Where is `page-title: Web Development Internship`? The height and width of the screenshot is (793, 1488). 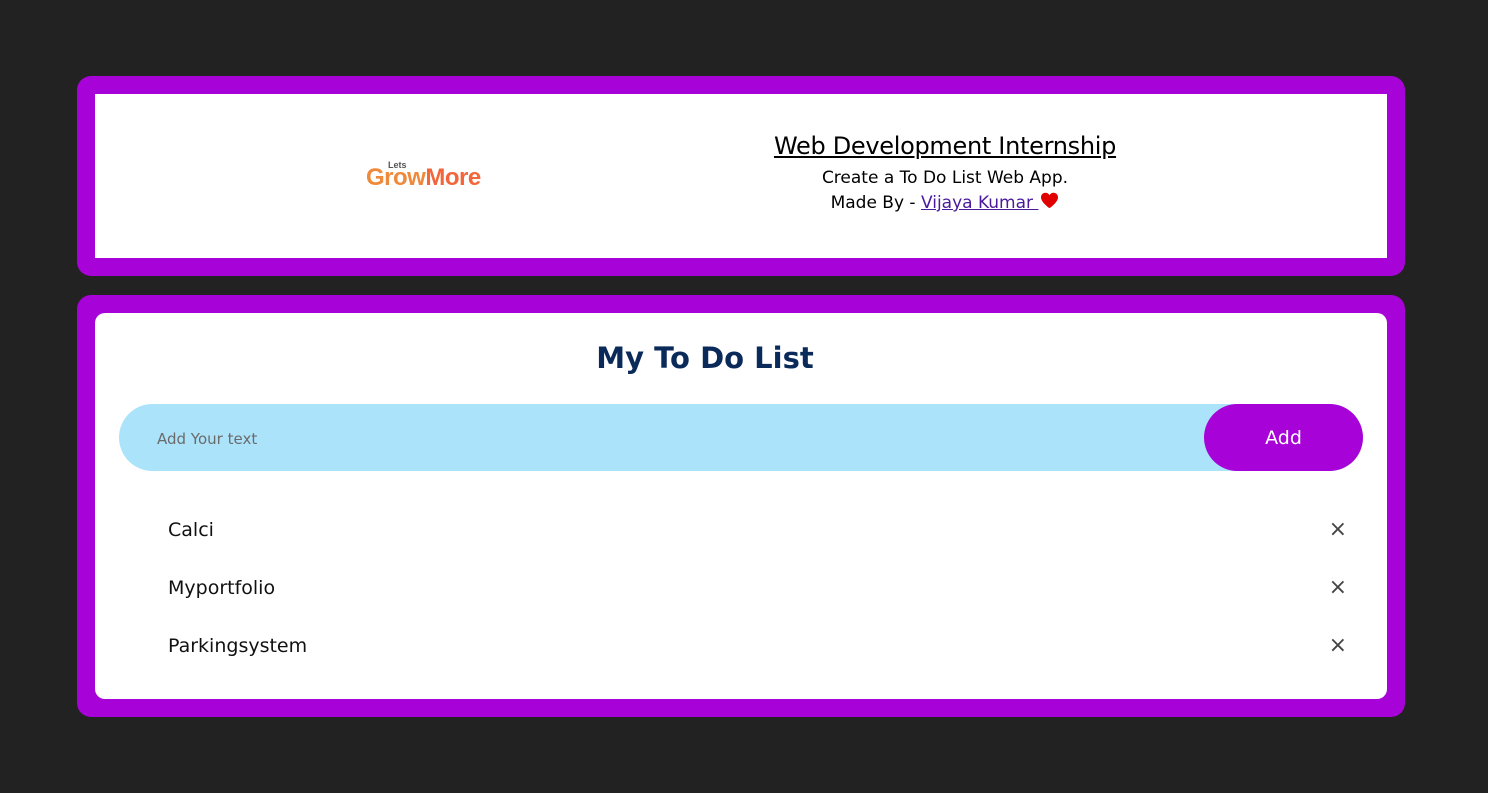
page-title: Web Development Internship is located at coordinates (945, 146).